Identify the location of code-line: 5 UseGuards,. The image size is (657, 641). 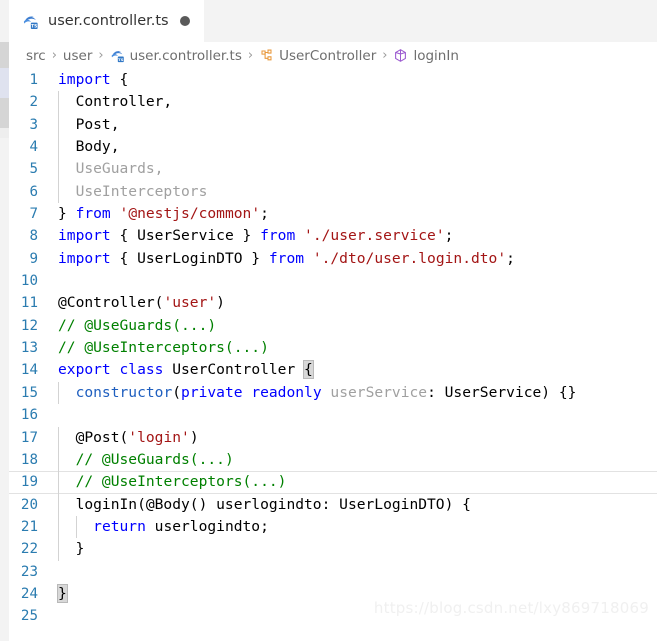
(328, 169).